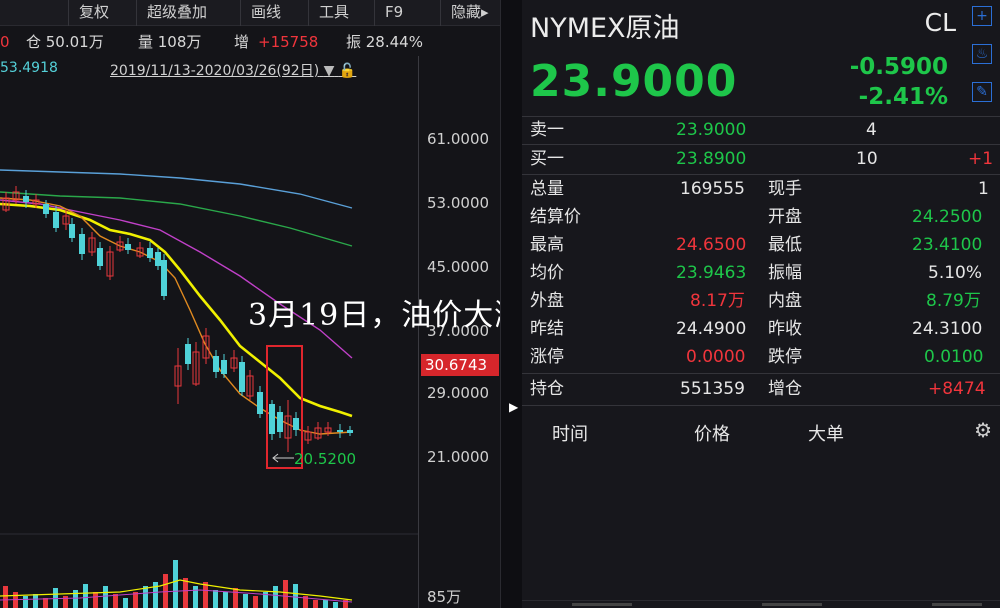  What do you see at coordinates (712, 189) in the screenshot?
I see `stat-value: 169555` at bounding box center [712, 189].